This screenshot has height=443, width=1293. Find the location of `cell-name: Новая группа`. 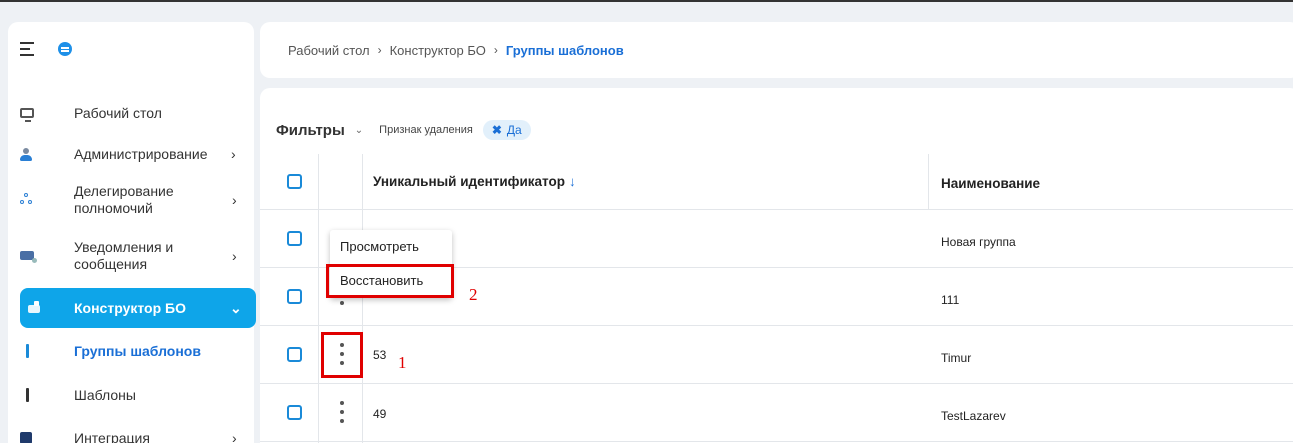

cell-name: Новая группа is located at coordinates (978, 242).